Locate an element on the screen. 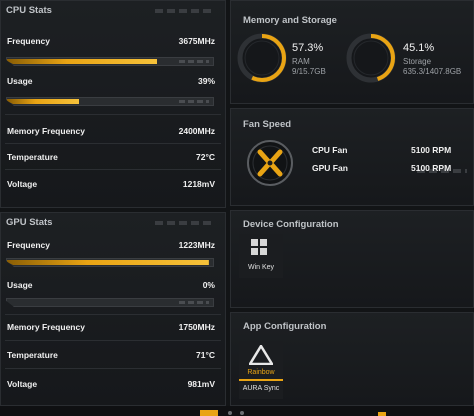 The width and height of the screenshot is (474, 416). gpu-frequency-value: 1223MHz is located at coordinates (196, 245).